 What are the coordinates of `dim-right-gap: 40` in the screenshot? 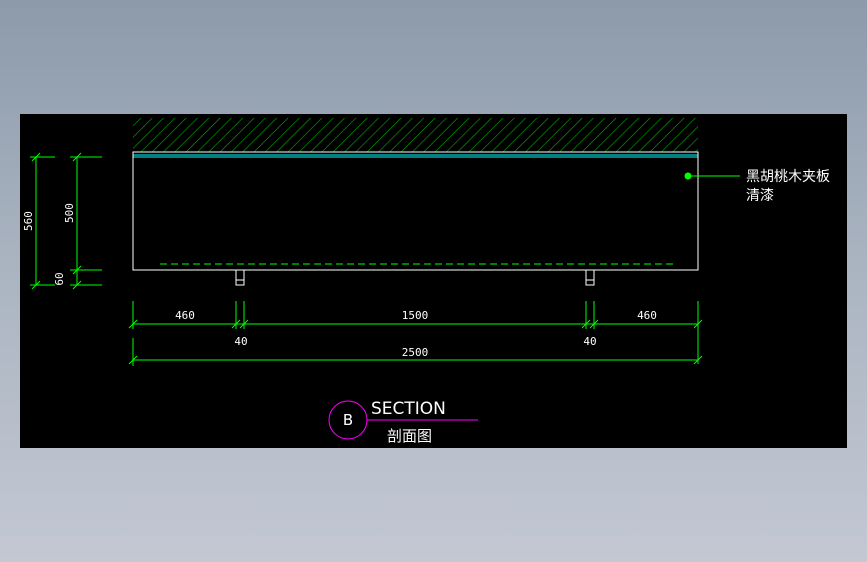 It's located at (589, 341).